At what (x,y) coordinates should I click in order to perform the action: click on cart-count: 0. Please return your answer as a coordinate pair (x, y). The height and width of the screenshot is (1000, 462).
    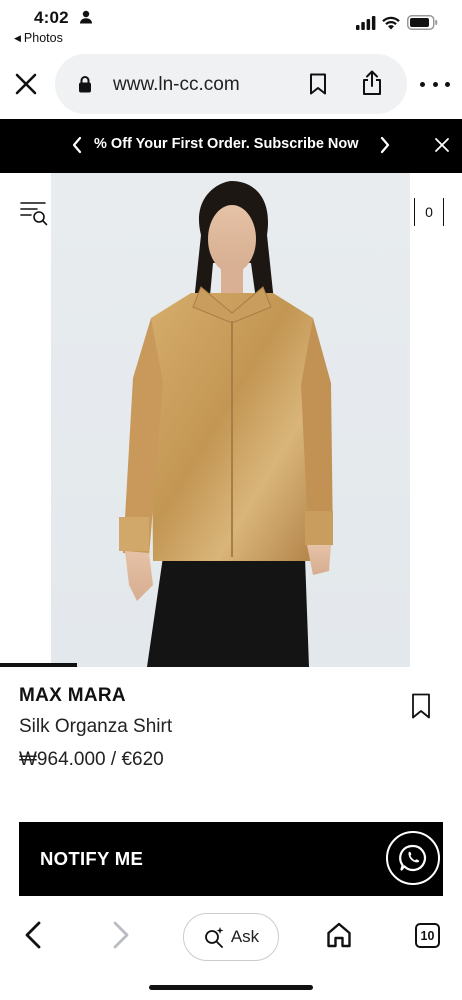
    Looking at the image, I should click on (429, 212).